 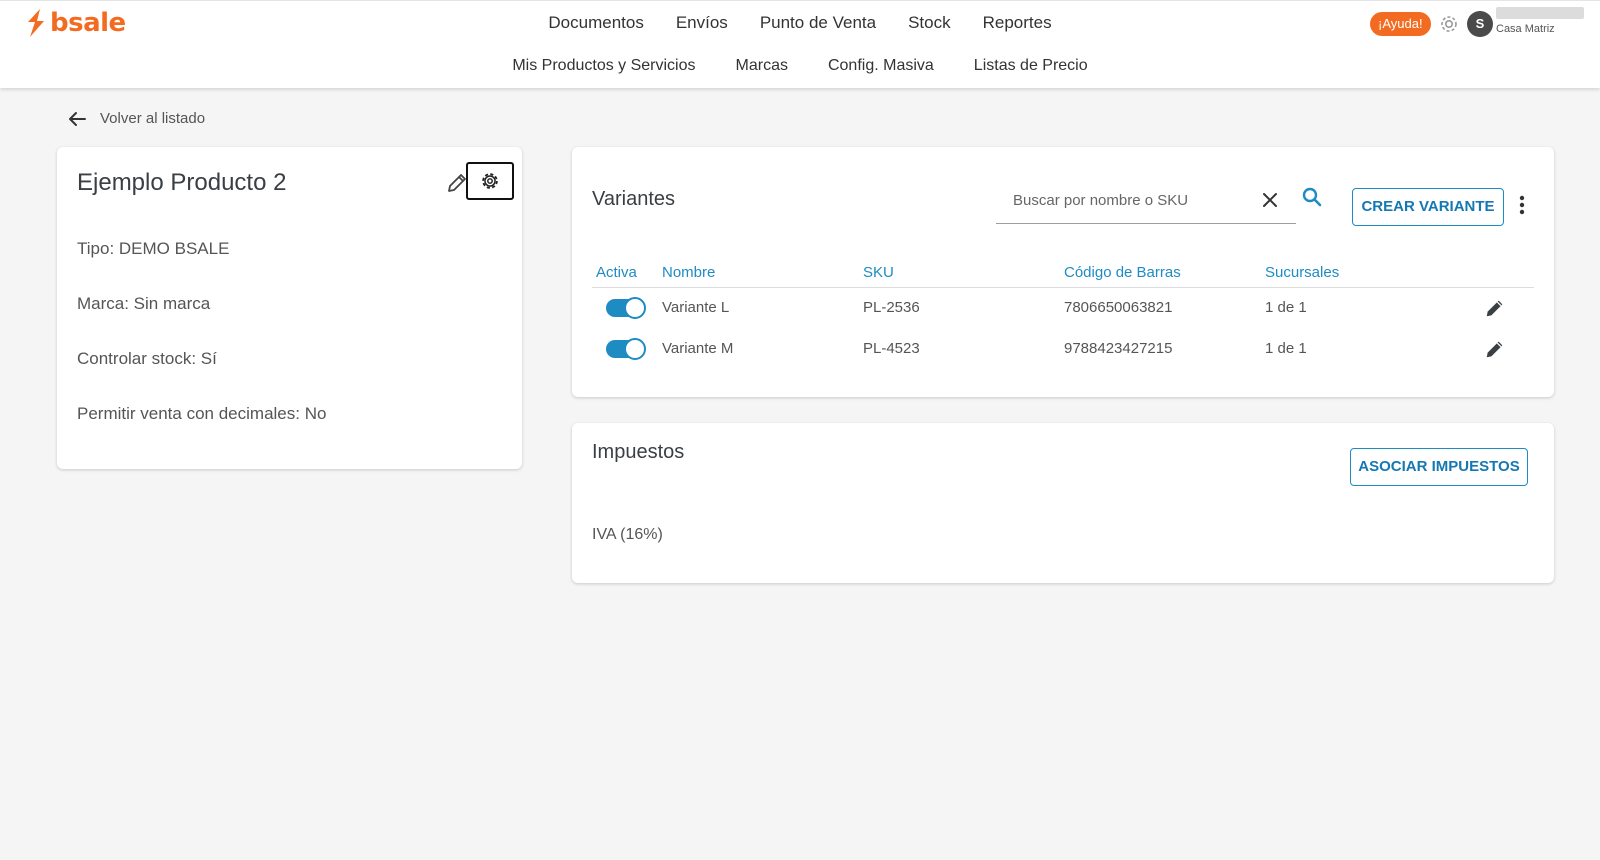 I want to click on back-to-list-link: Volver al listado, so click(x=136, y=118).